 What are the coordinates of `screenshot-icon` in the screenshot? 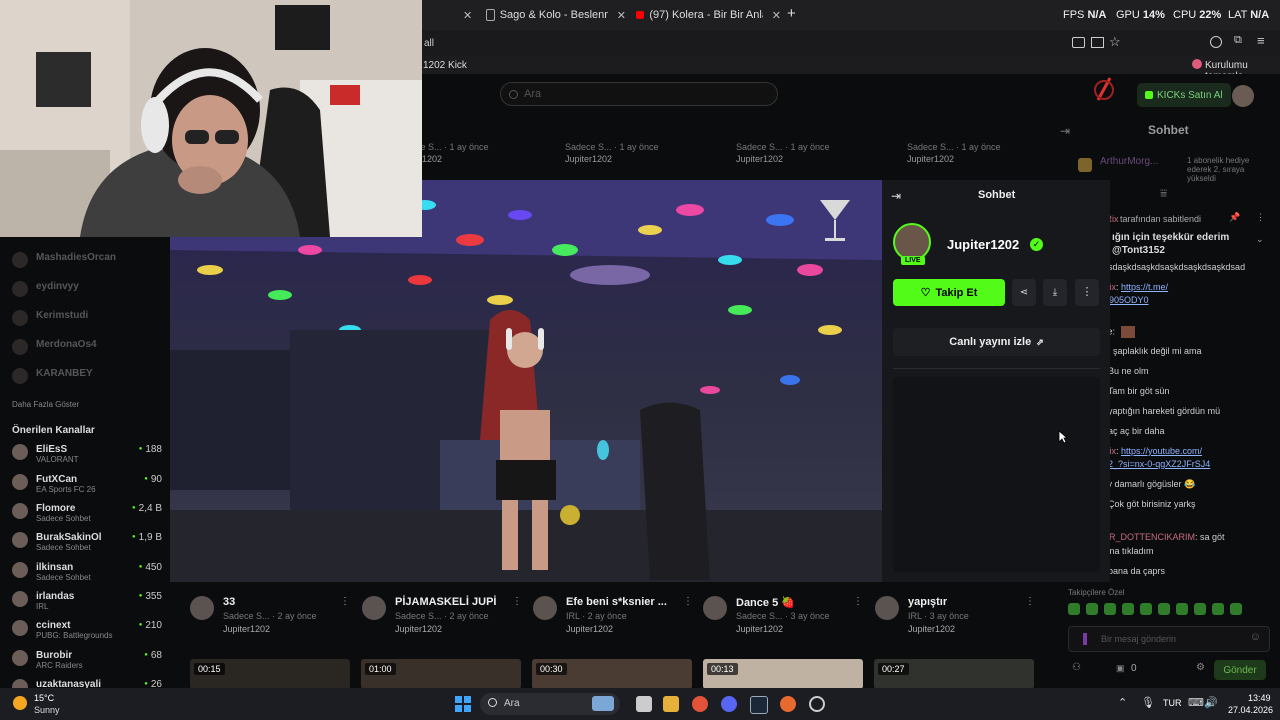 It's located at (1078, 42).